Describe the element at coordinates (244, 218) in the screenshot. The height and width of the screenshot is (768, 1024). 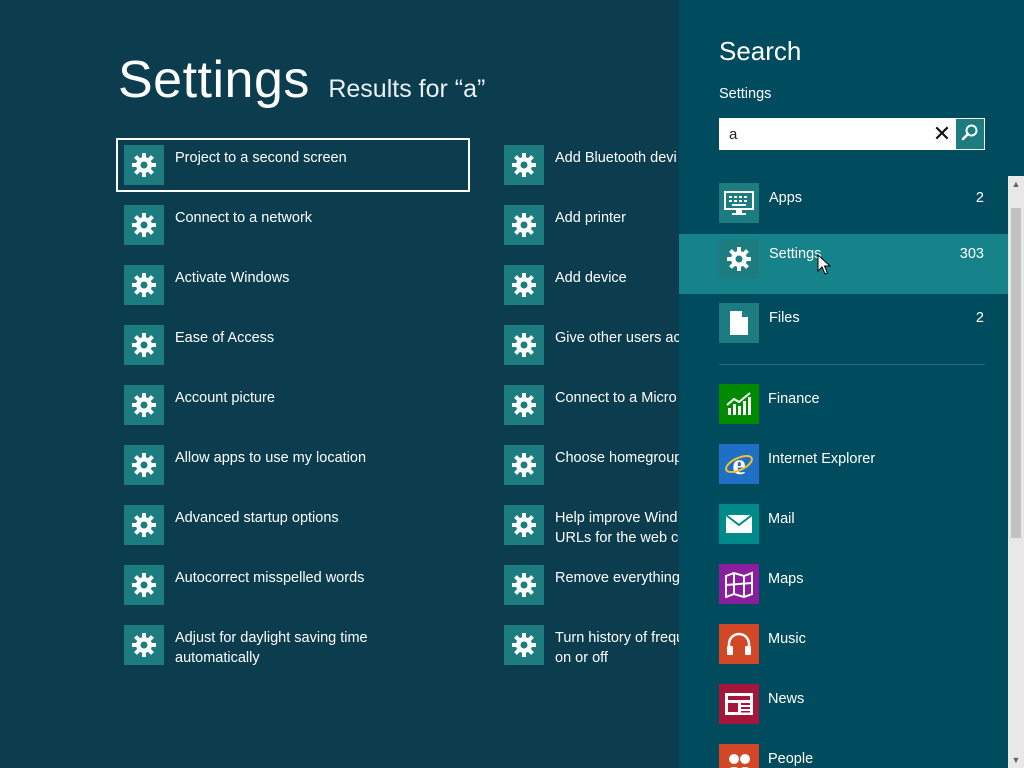
I see `result-label: Connect to a network` at that location.